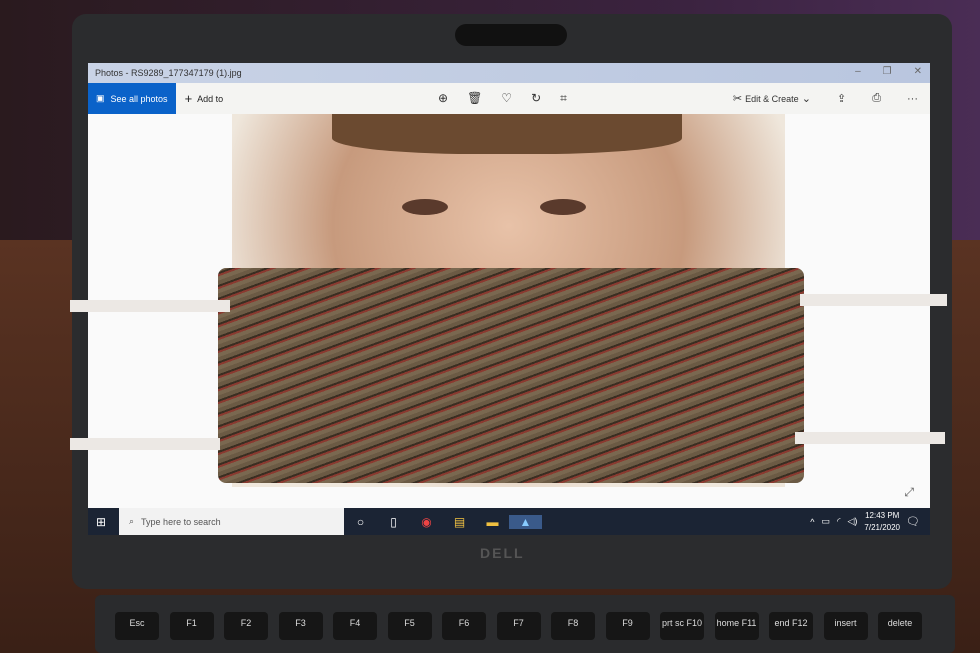 The image size is (980, 653). Describe the element at coordinates (145, 444) in the screenshot. I see `mask-strap-bottom-left` at that location.